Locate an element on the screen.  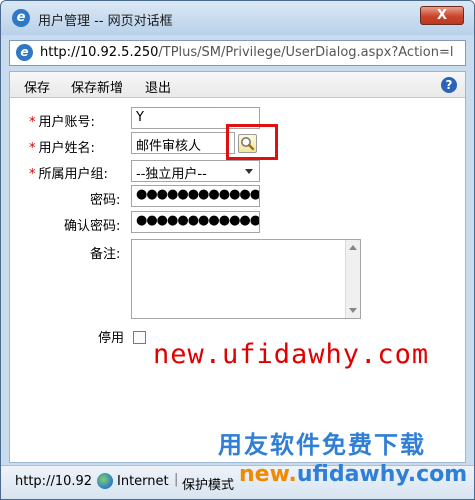
group-select: --独立用户-- is located at coordinates (195, 171).